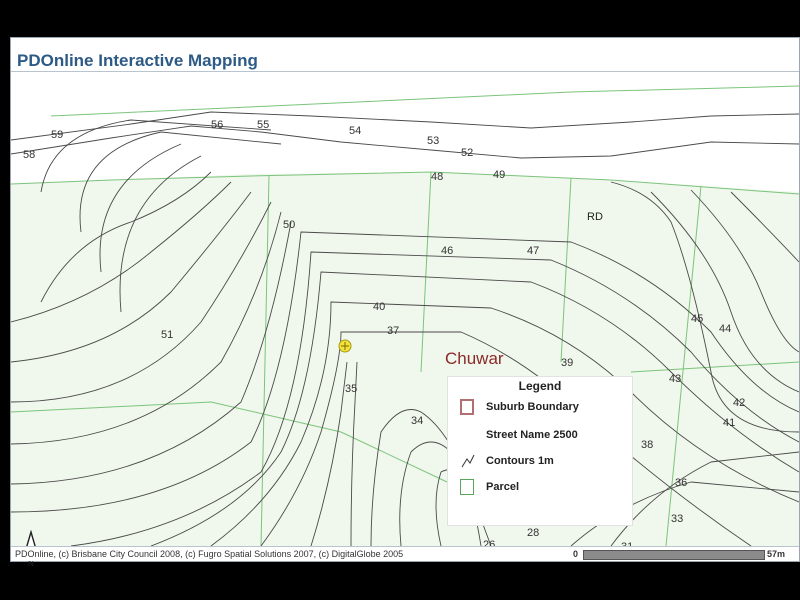  Describe the element at coordinates (355, 131) in the screenshot. I see `contour-label: 54` at that location.